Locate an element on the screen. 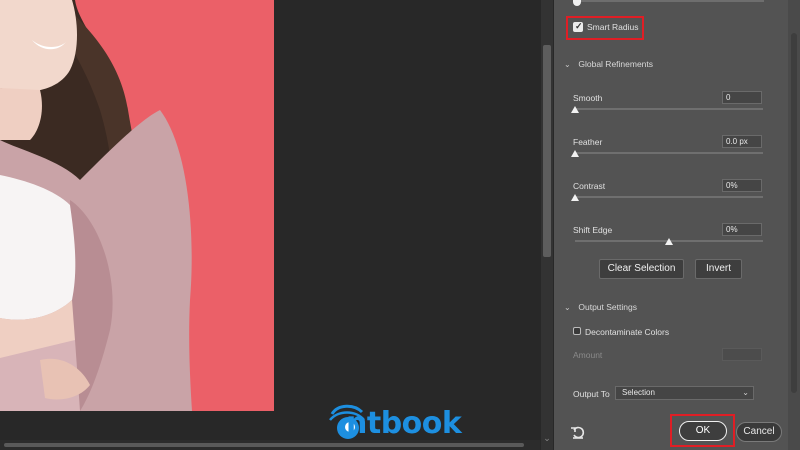 This screenshot has width=800, height=450. contrast-slider-track is located at coordinates (669, 197).